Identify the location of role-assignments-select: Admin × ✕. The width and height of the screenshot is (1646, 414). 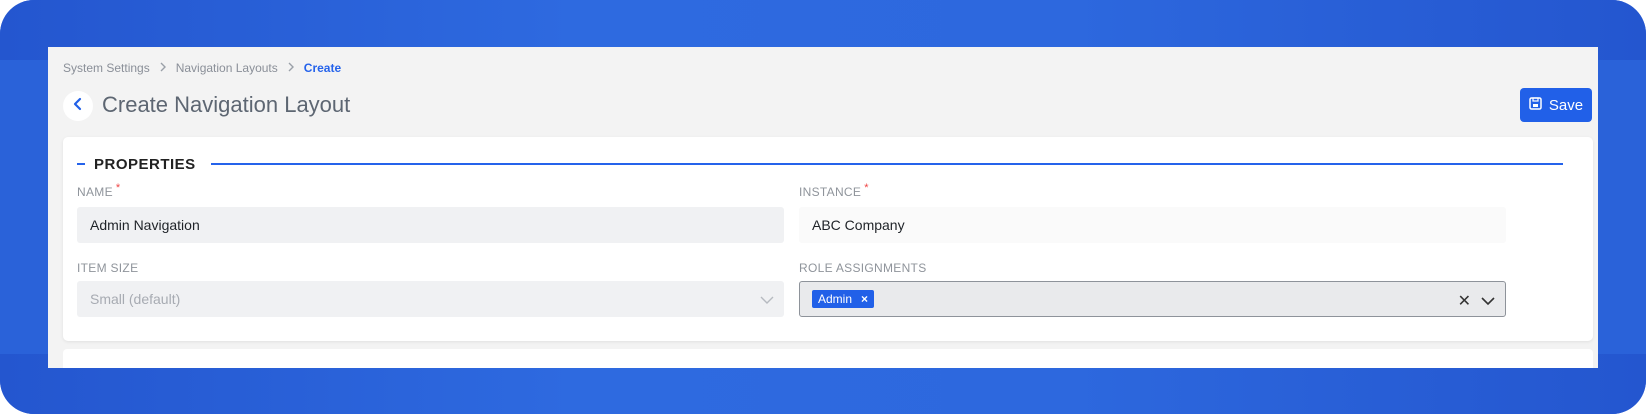
(1152, 299).